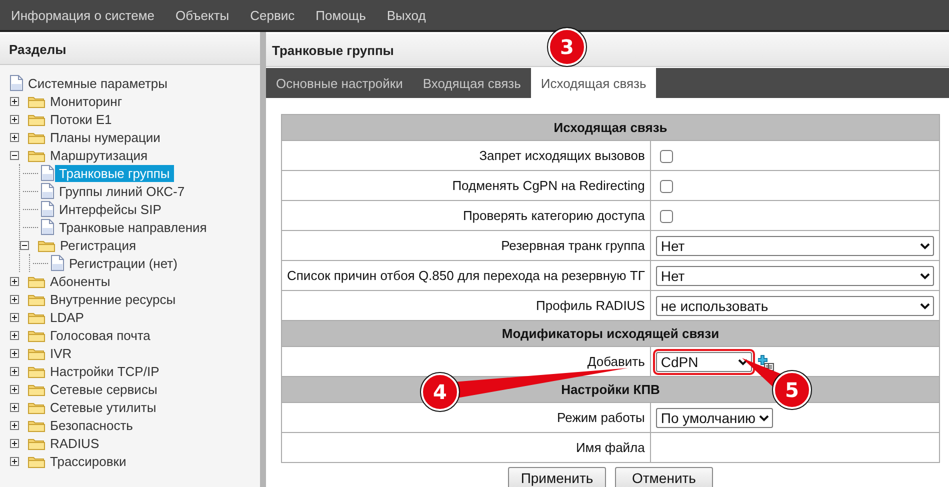  I want to click on field-label: Имя файла, so click(466, 447).